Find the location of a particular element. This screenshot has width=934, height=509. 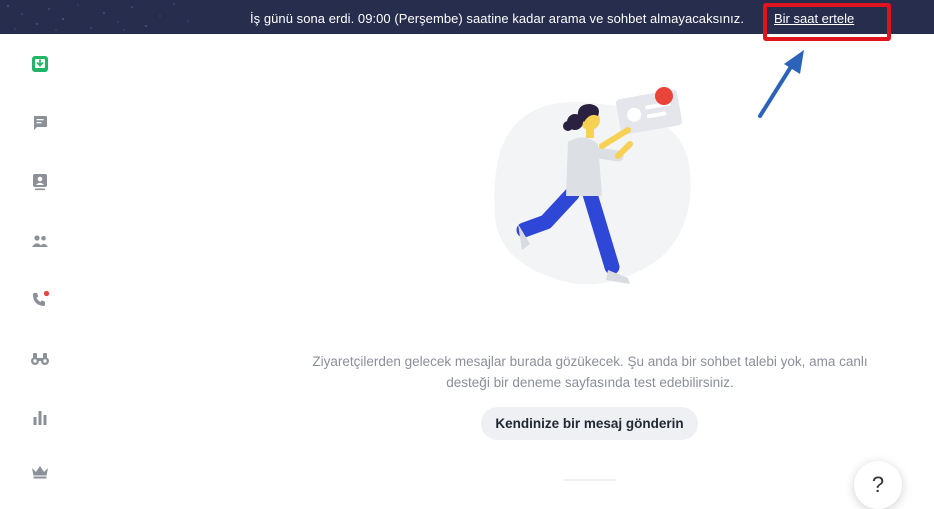

binoculars-icon is located at coordinates (40, 359).